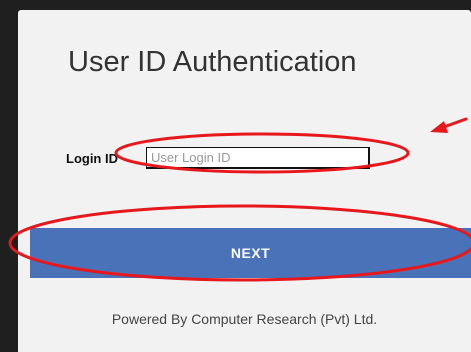 This screenshot has width=471, height=352. What do you see at coordinates (92, 158) in the screenshot?
I see `login-id-label: Login ID` at bounding box center [92, 158].